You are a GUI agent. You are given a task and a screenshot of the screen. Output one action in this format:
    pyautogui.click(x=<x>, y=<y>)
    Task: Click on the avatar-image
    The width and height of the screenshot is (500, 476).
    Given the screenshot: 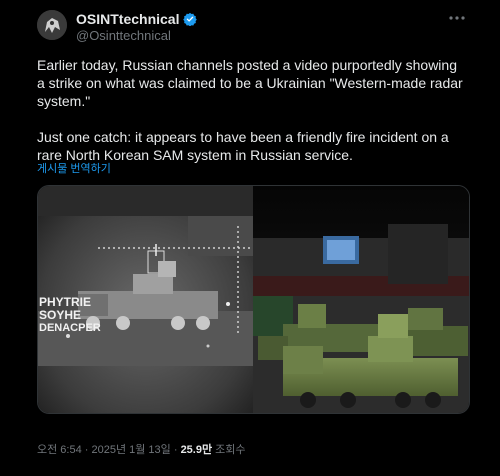 What is the action you would take?
    pyautogui.click(x=52, y=25)
    